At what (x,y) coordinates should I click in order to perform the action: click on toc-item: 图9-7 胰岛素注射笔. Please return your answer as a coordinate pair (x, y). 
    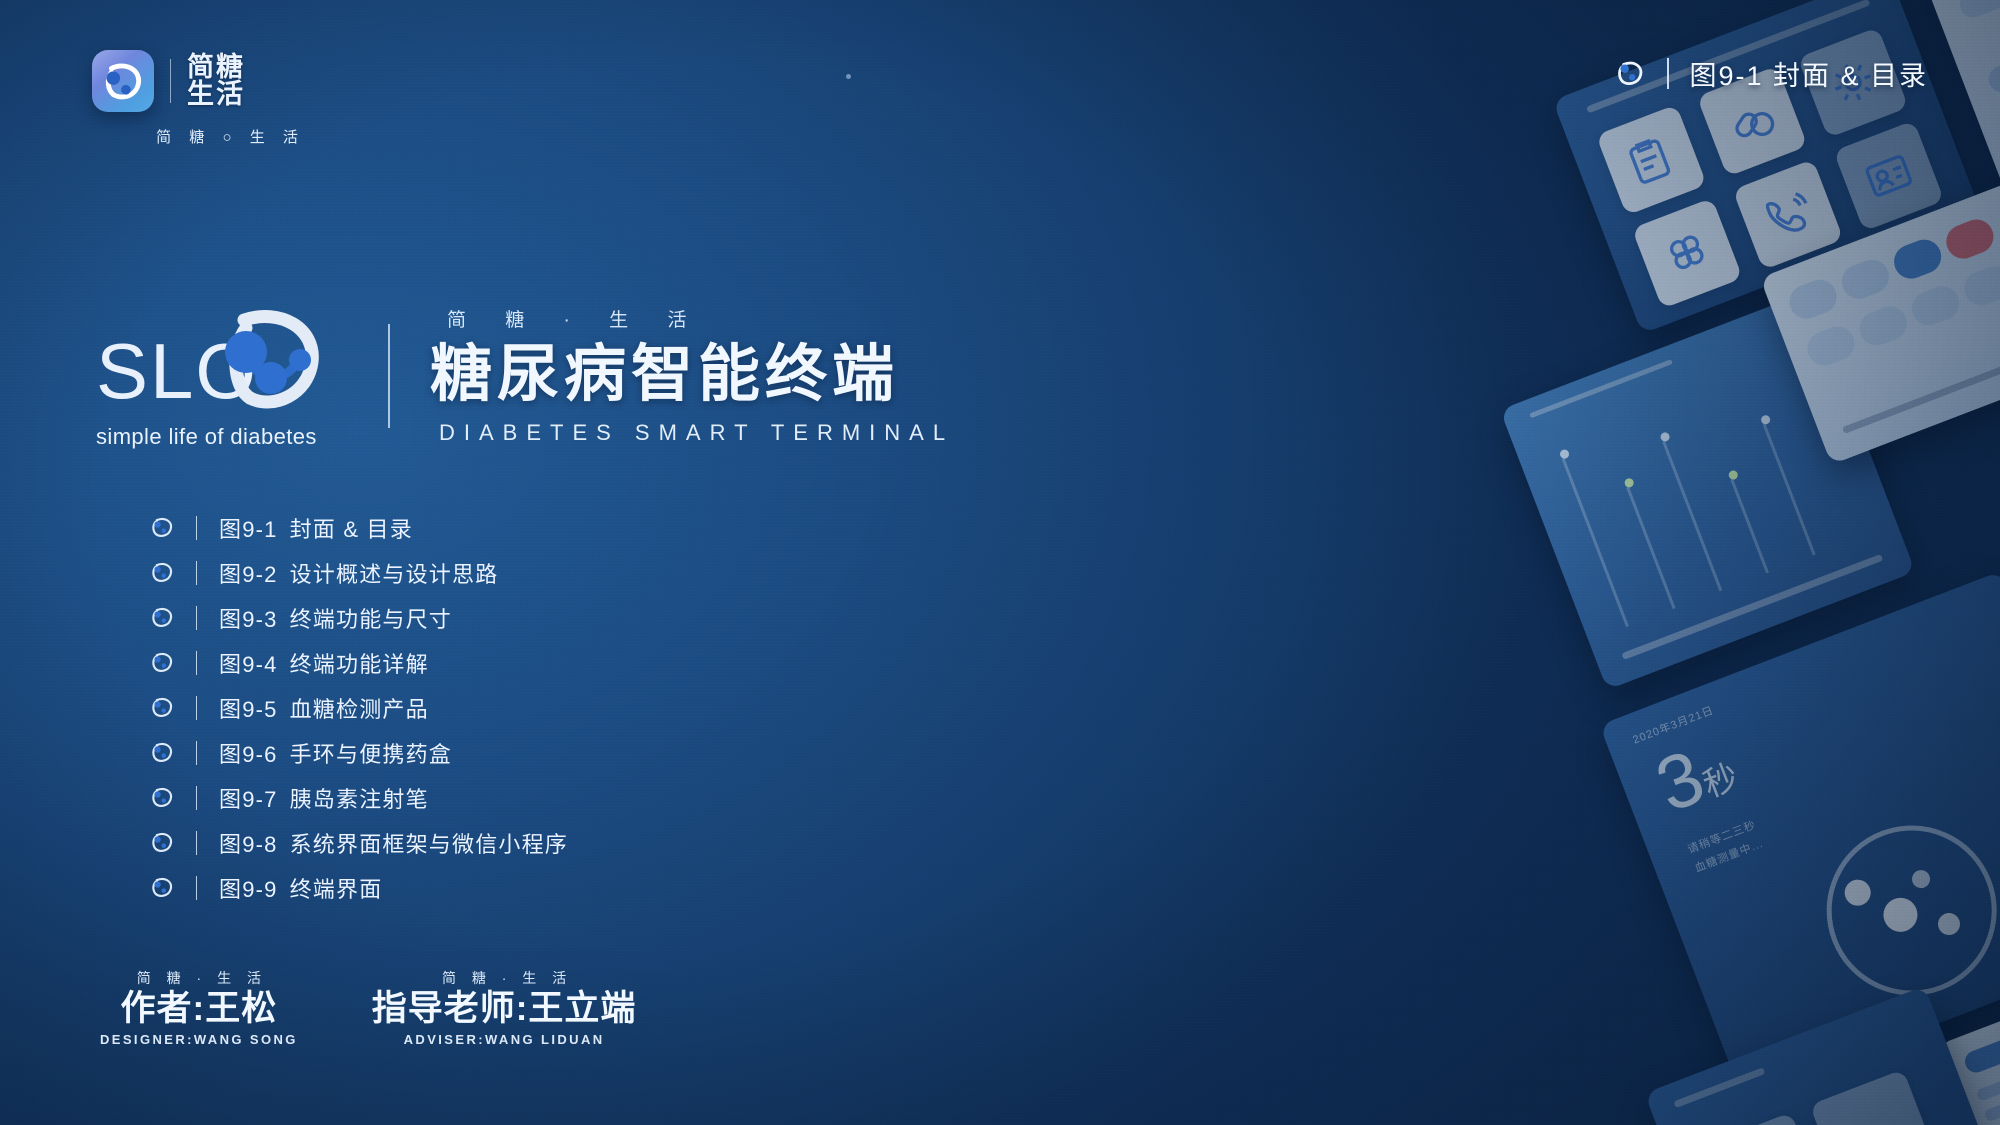
    Looking at the image, I should click on (358, 797).